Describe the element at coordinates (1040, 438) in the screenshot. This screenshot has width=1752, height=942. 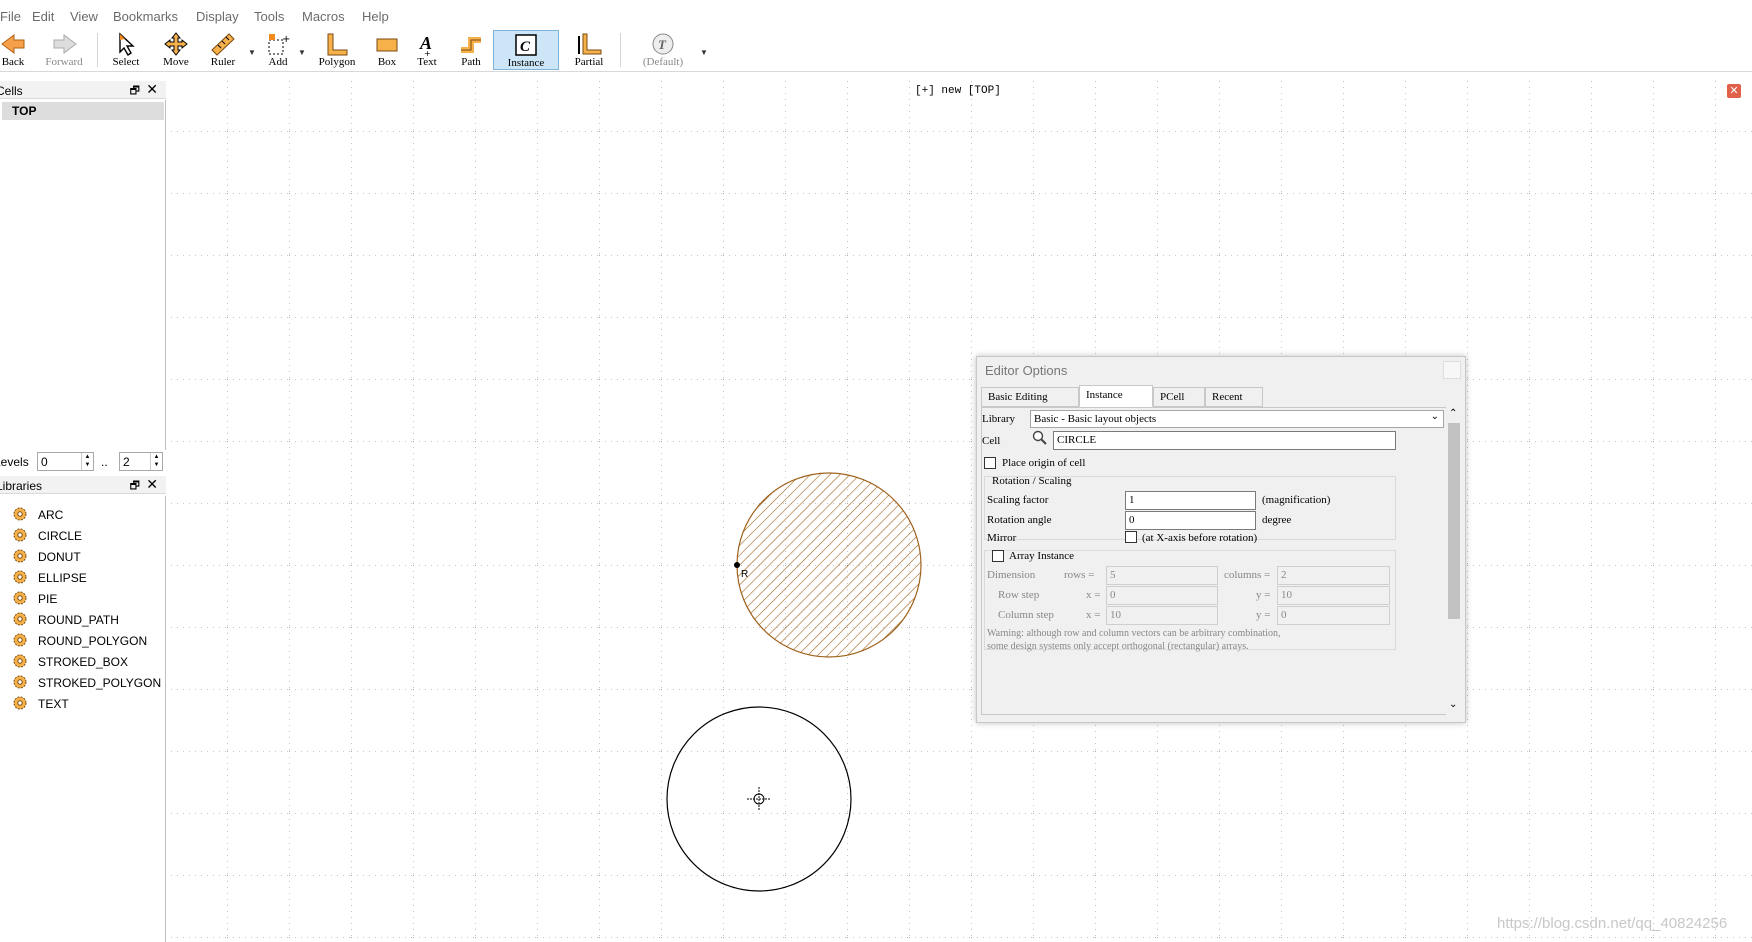
I see `search-icon` at that location.